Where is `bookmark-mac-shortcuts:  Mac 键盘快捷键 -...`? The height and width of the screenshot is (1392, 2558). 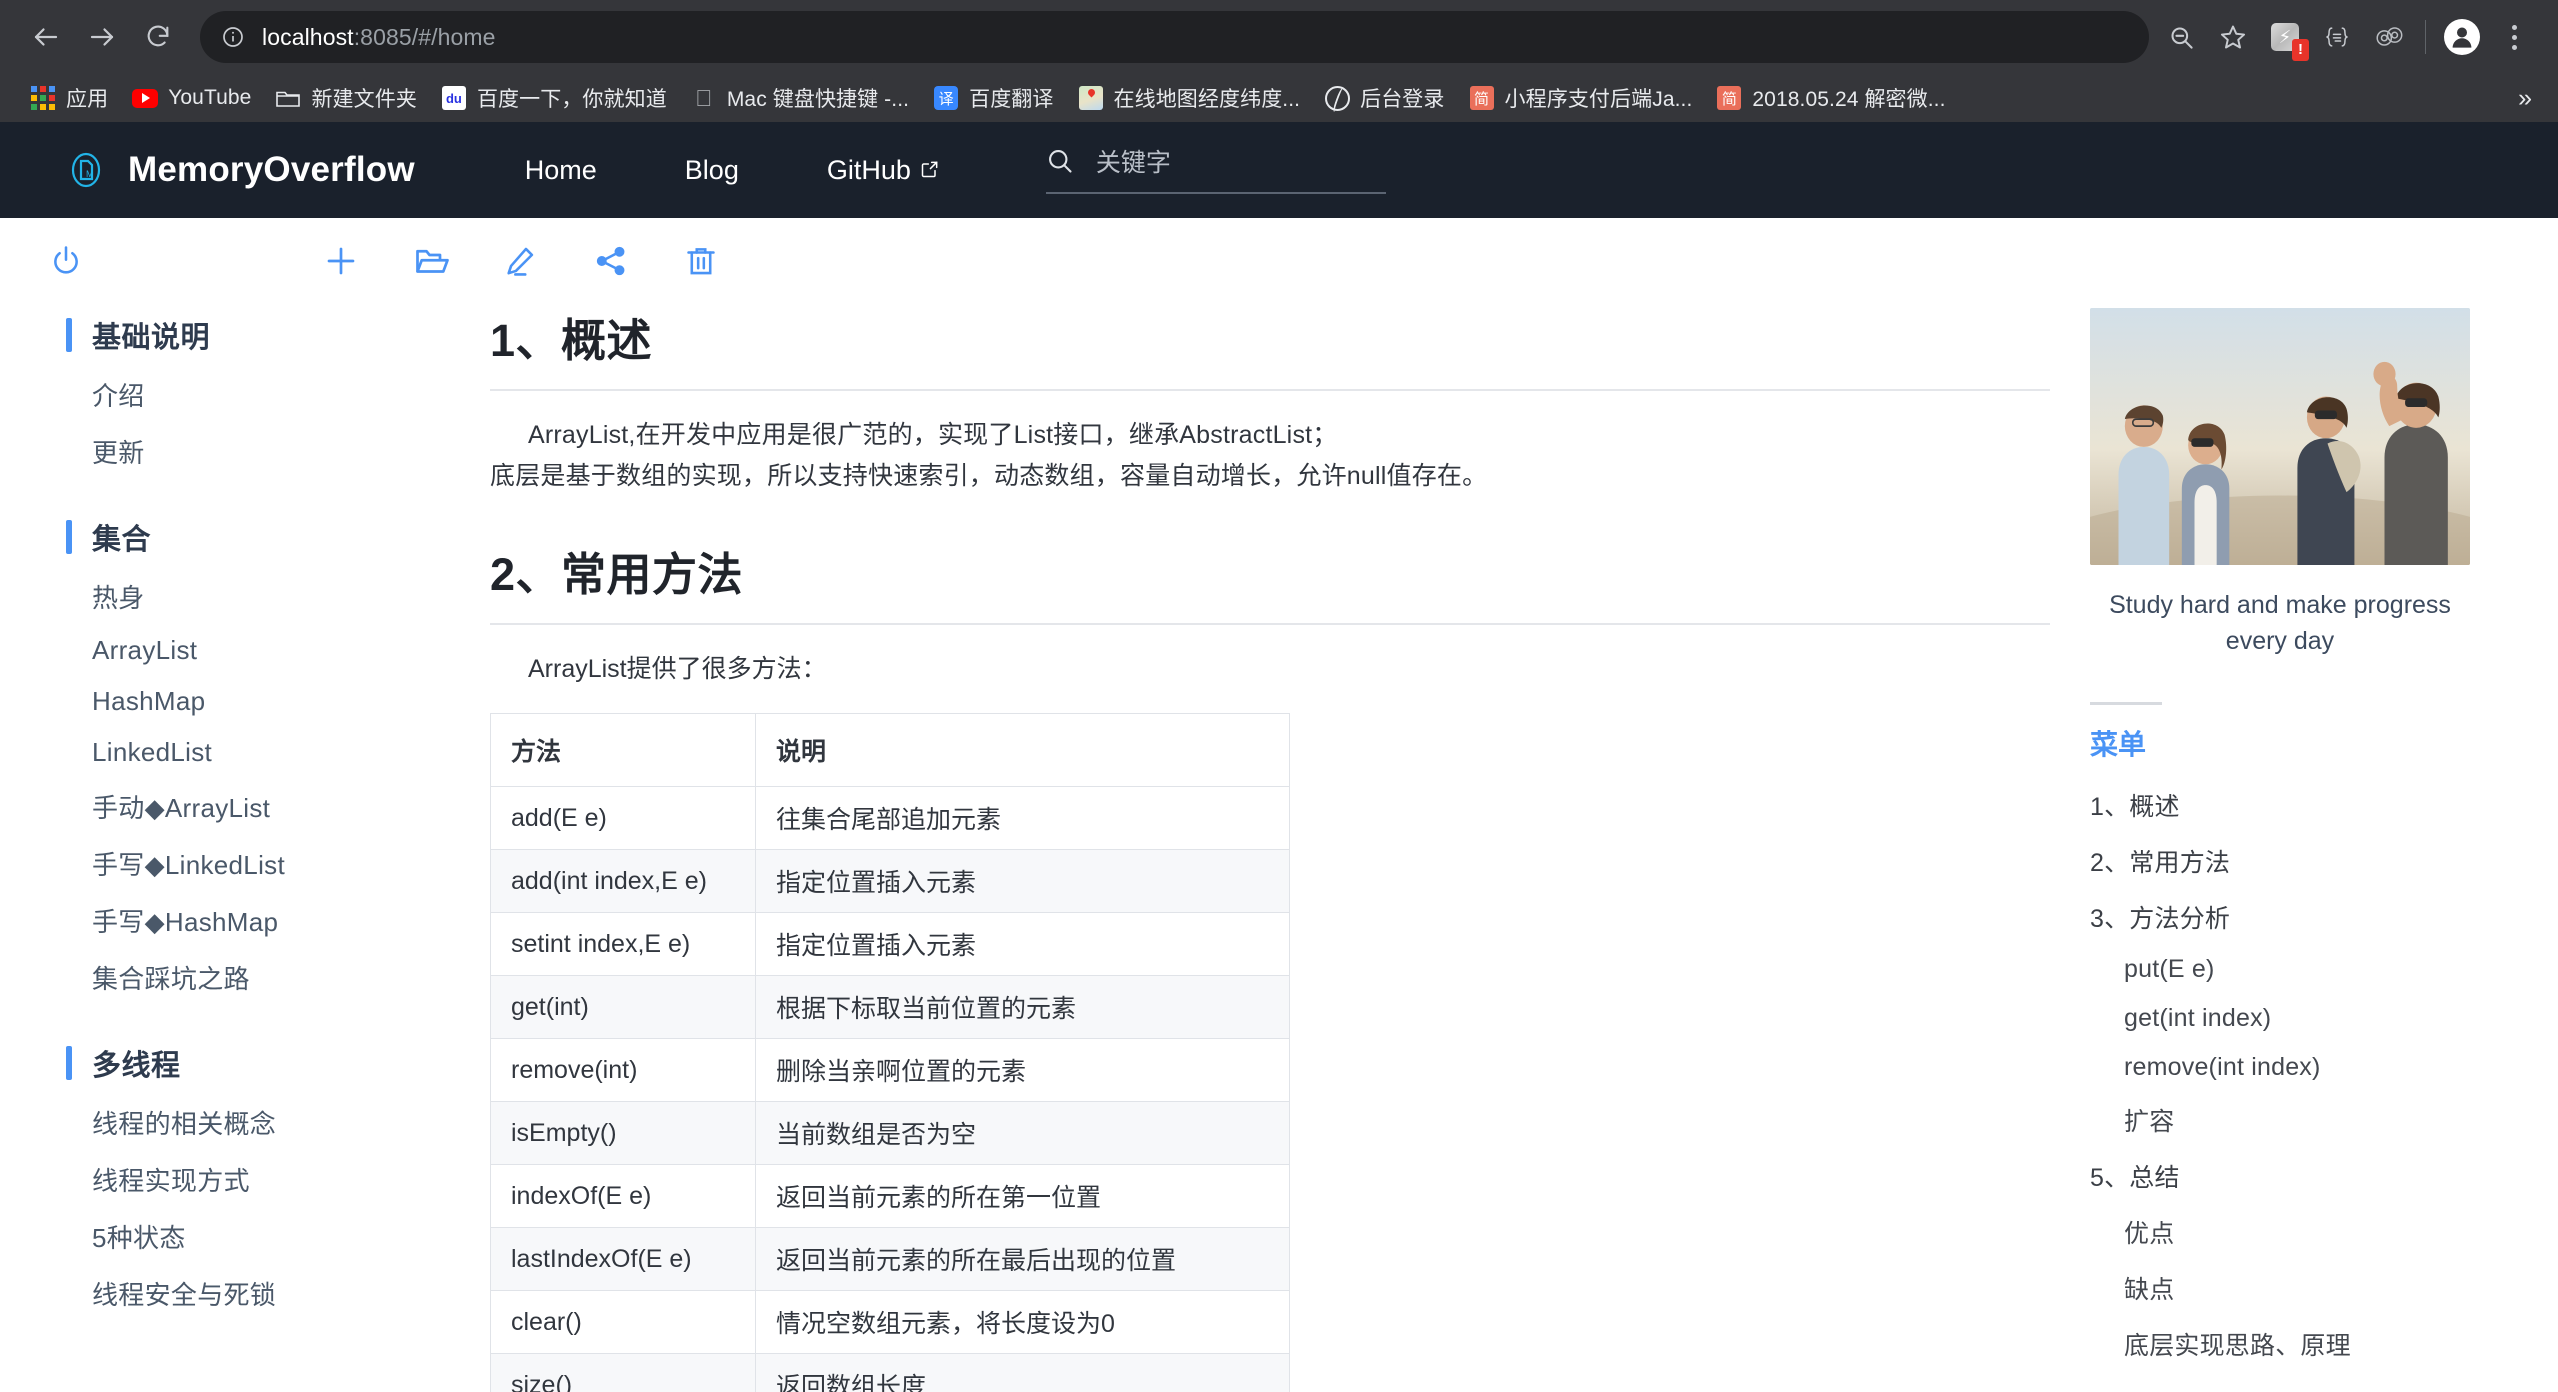
bookmark-mac-shortcuts:  Mac 键盘快捷键 -... is located at coordinates (800, 98).